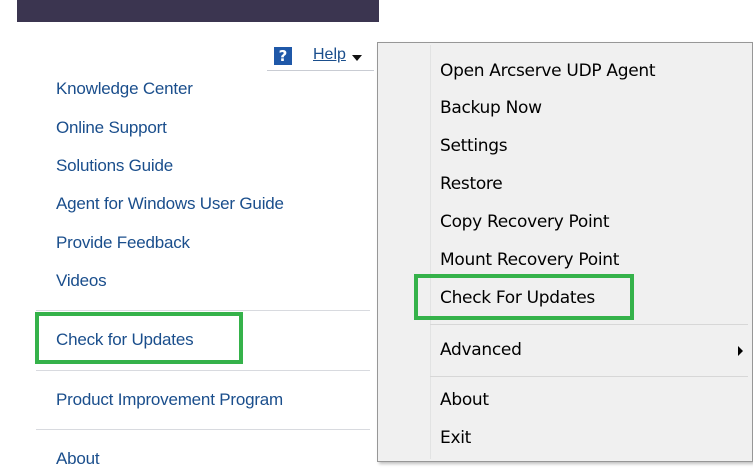  What do you see at coordinates (320, 70) in the screenshot?
I see `help-divider` at bounding box center [320, 70].